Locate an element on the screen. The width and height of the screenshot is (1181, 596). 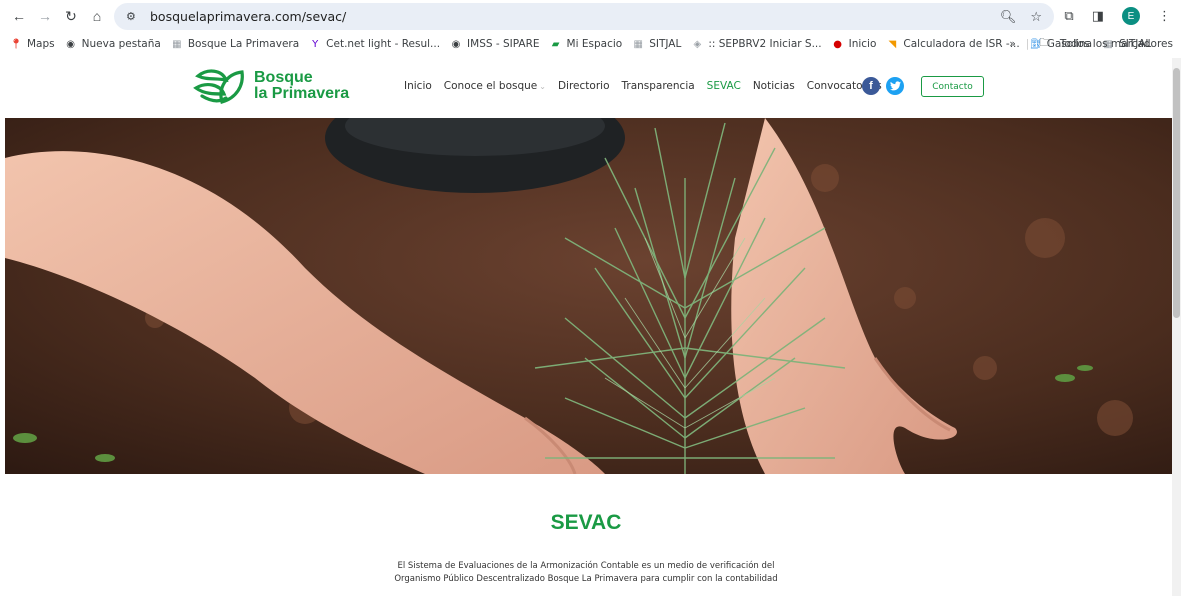
menu-dots-icon: ⋮ is located at coordinates (1164, 16).